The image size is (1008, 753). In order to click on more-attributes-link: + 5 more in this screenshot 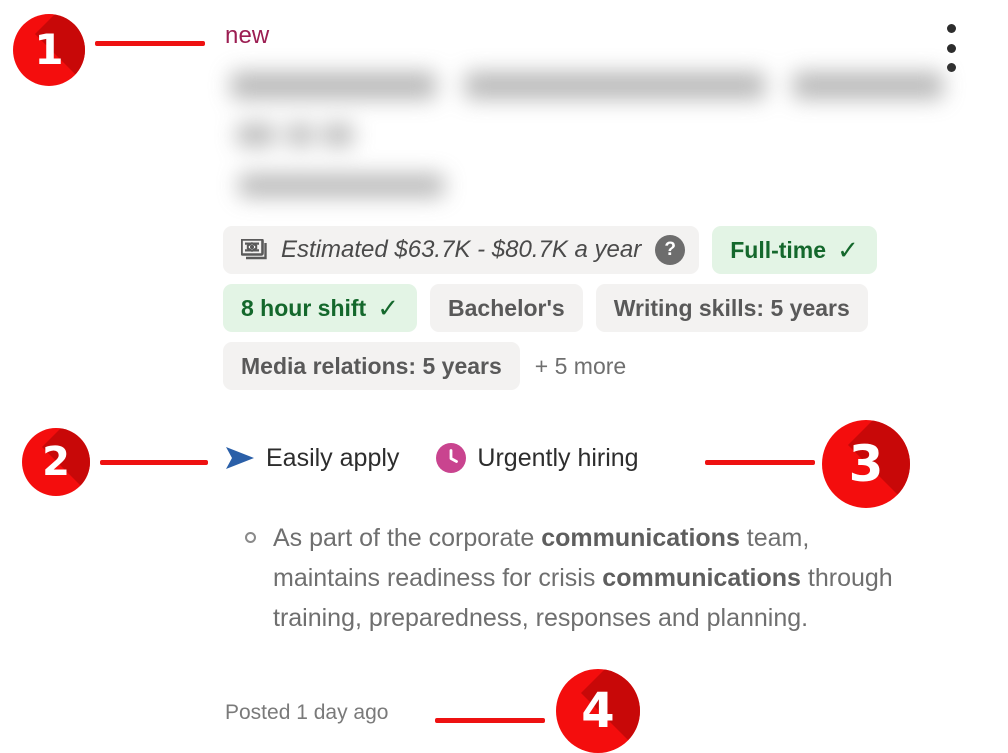, I will do `click(580, 366)`.